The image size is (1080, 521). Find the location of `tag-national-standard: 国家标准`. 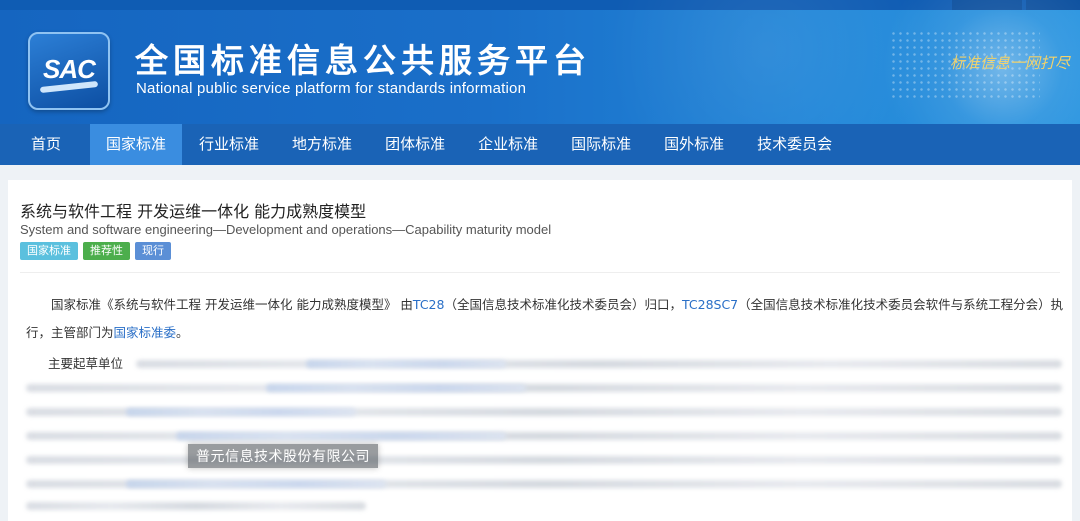

tag-national-standard: 国家标准 is located at coordinates (49, 251).